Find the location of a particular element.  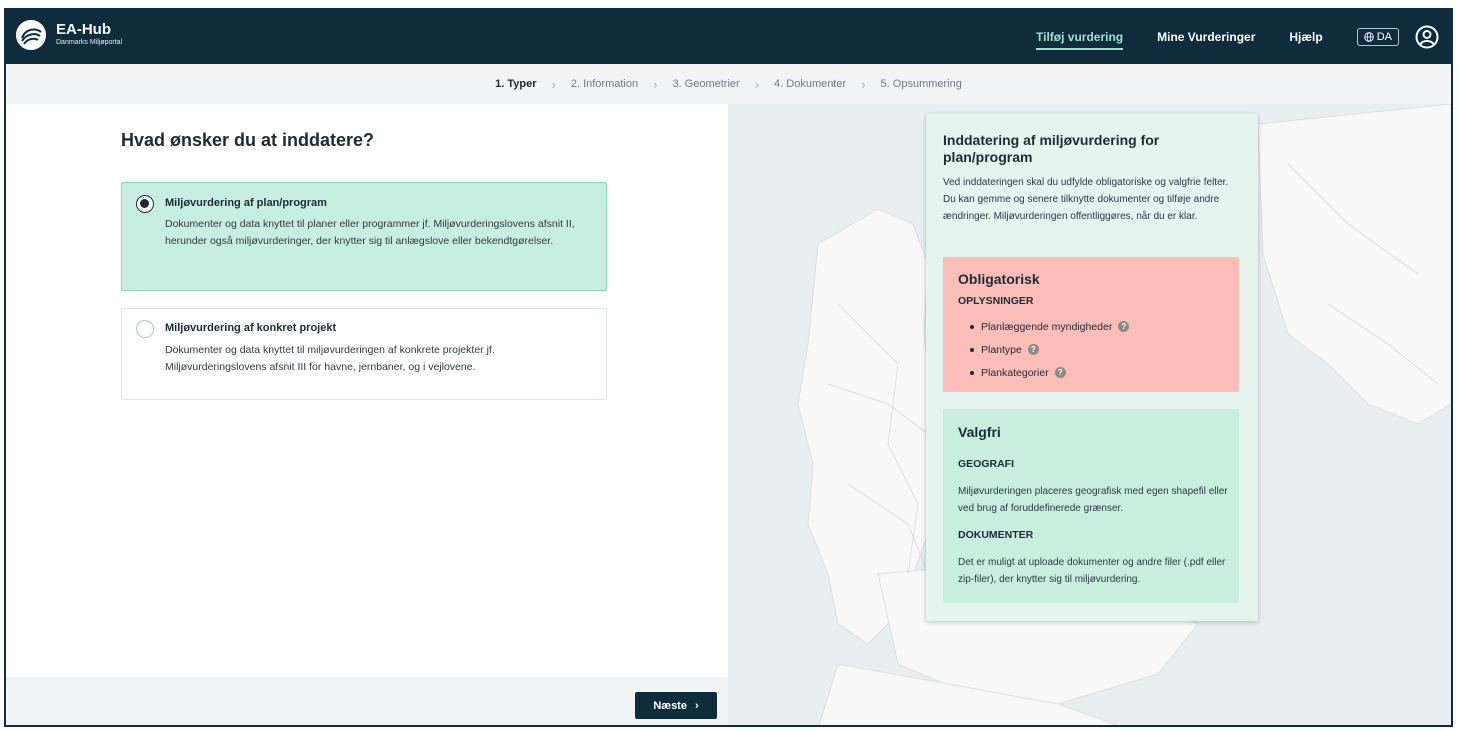

app-subtitle: Danmarks Miljøportal is located at coordinates (89, 42).